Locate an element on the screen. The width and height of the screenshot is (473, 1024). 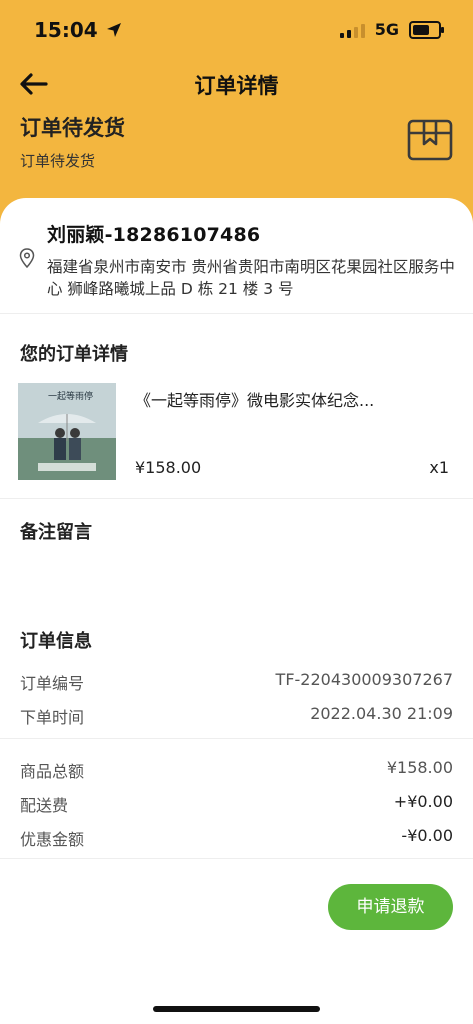
order-items-title: 您的订单详情 is located at coordinates (74, 354).